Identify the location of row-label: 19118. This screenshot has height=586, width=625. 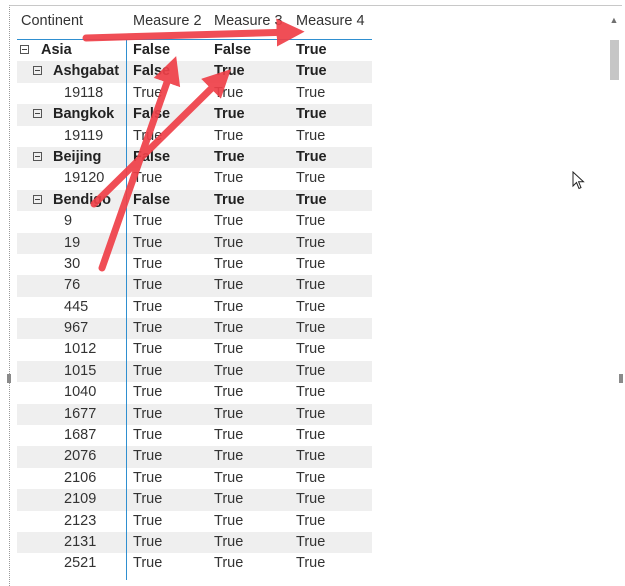
(84, 92).